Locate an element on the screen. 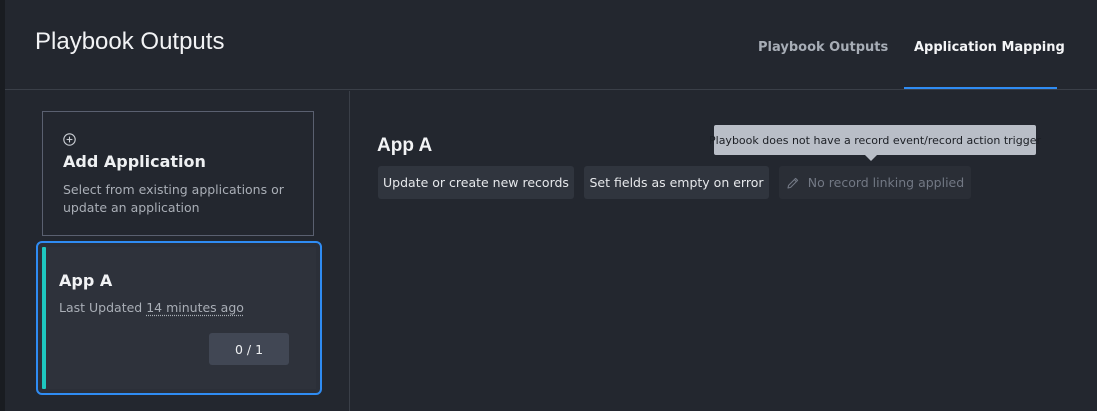 This screenshot has width=1097, height=411. update-or-create-records-option: Update or create new records is located at coordinates (476, 182).